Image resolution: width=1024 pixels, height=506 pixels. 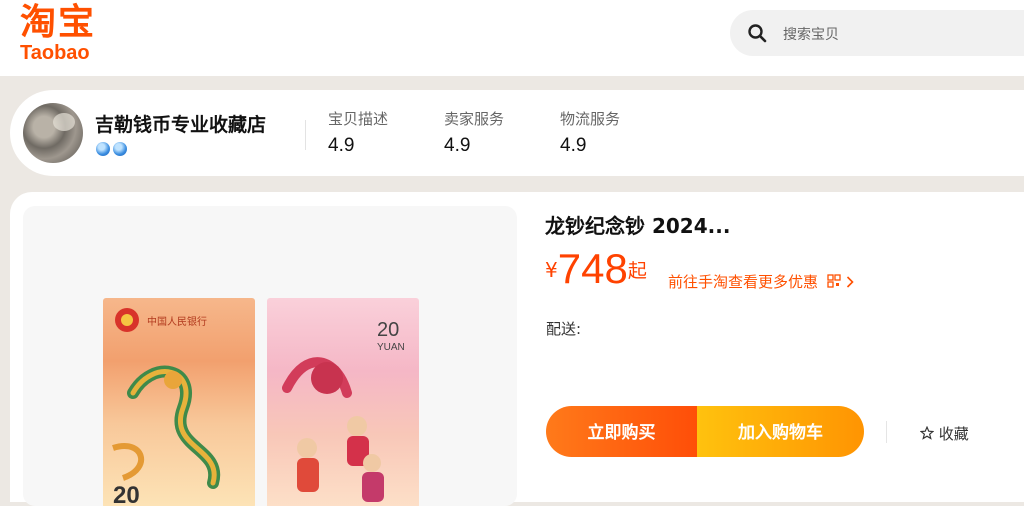 I want to click on lion-dance-illustration: 20 YUAN, so click(x=343, y=410).